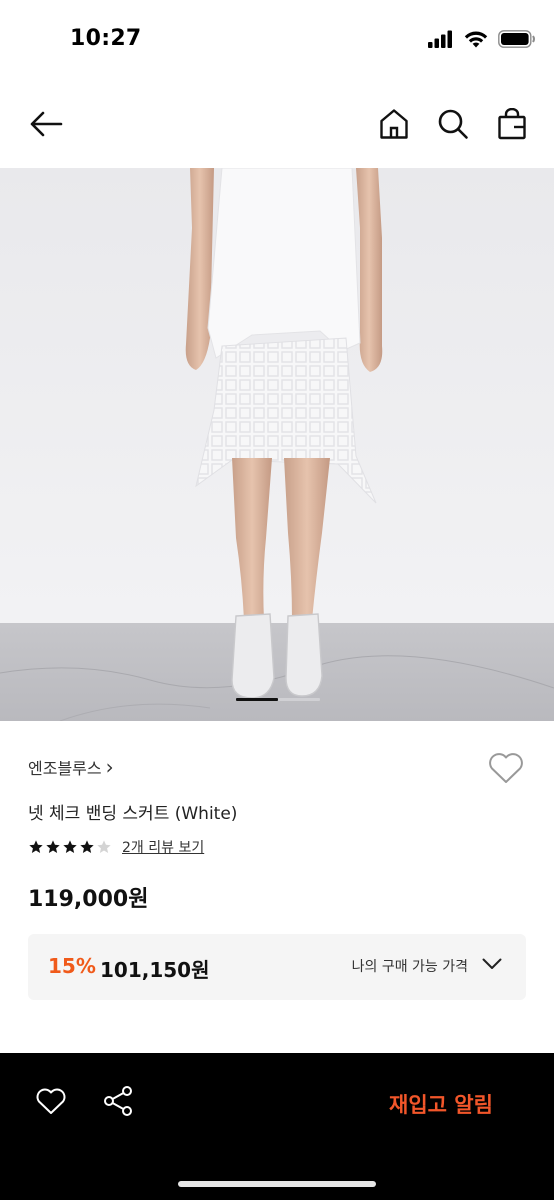 The image size is (554, 1200). What do you see at coordinates (277, 1184) in the screenshot?
I see `home-indicator` at bounding box center [277, 1184].